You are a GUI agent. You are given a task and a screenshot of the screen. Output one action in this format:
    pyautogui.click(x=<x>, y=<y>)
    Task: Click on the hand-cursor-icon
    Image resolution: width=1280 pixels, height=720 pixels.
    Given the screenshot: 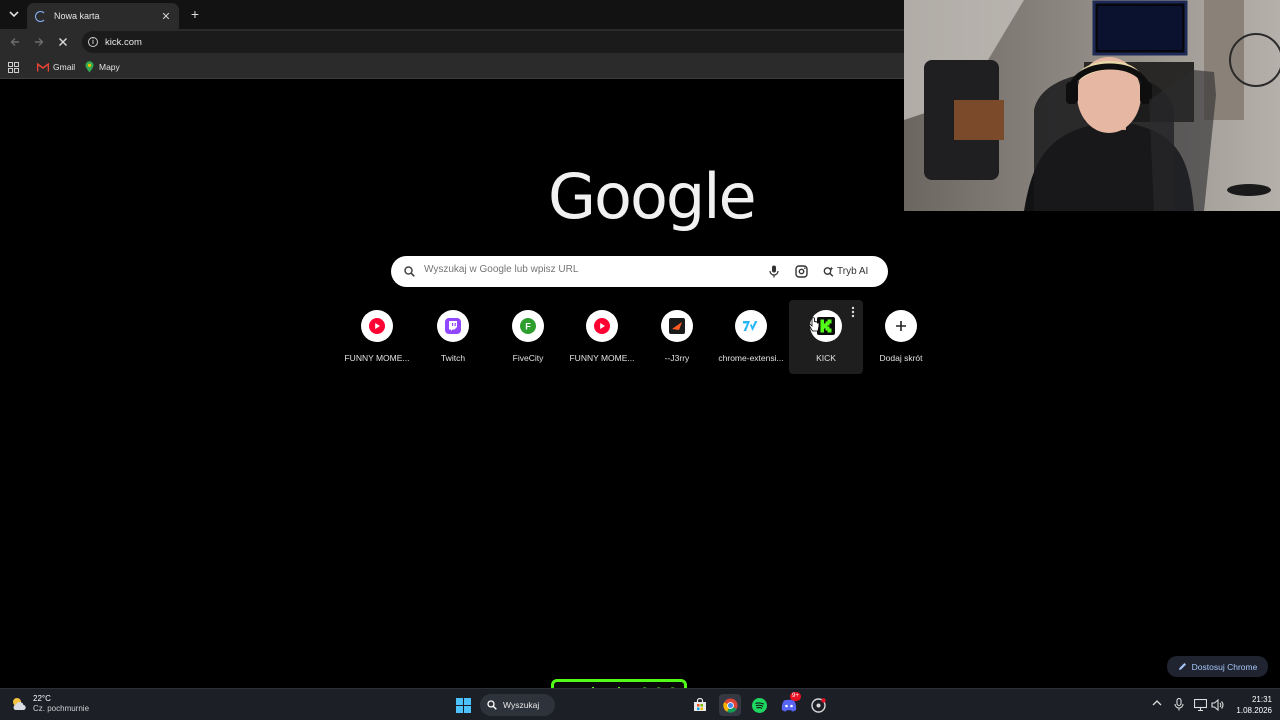 What is the action you would take?
    pyautogui.click(x=814, y=324)
    